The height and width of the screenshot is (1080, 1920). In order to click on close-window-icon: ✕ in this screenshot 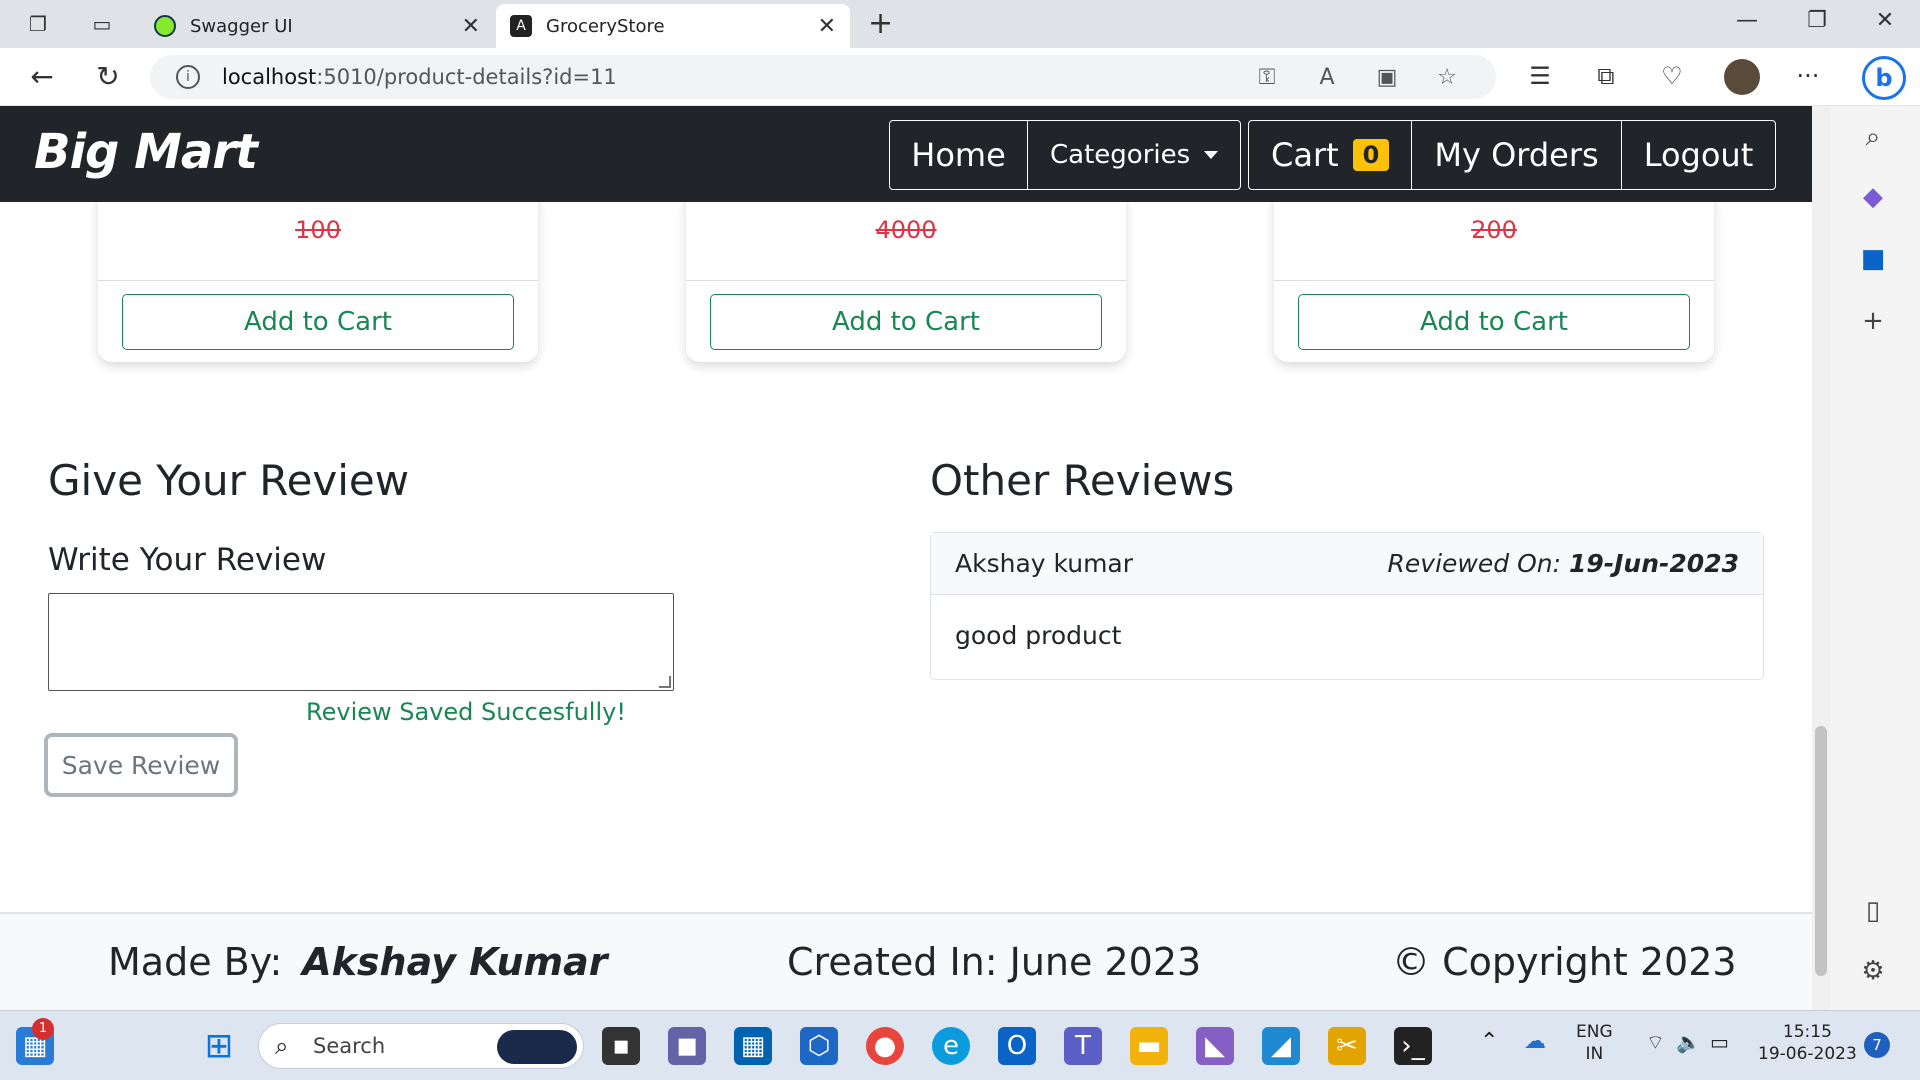, I will do `click(1885, 20)`.